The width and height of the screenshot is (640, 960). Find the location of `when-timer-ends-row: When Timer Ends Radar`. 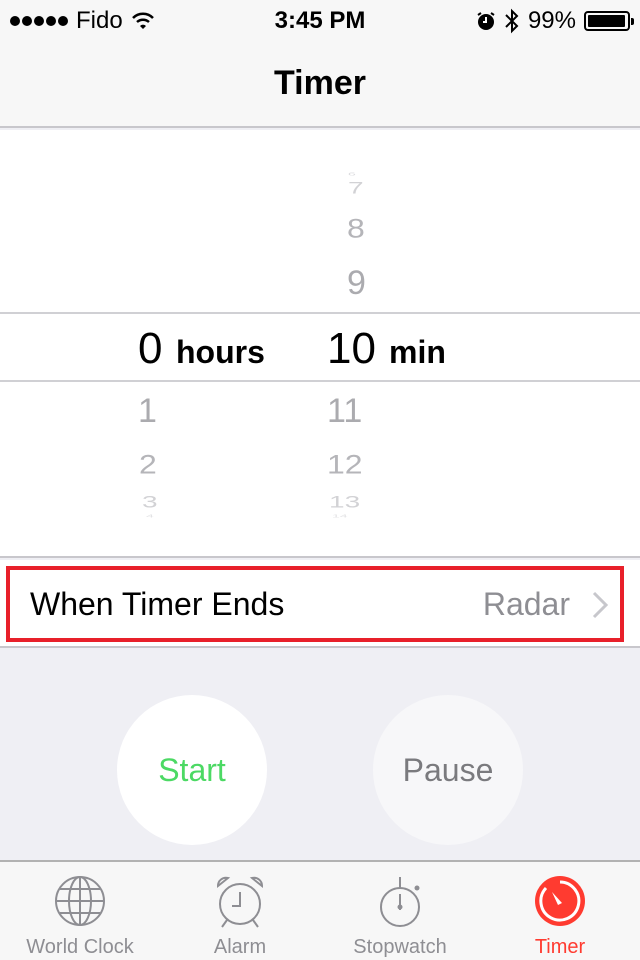

when-timer-ends-row: When Timer Ends Radar is located at coordinates (320, 604).